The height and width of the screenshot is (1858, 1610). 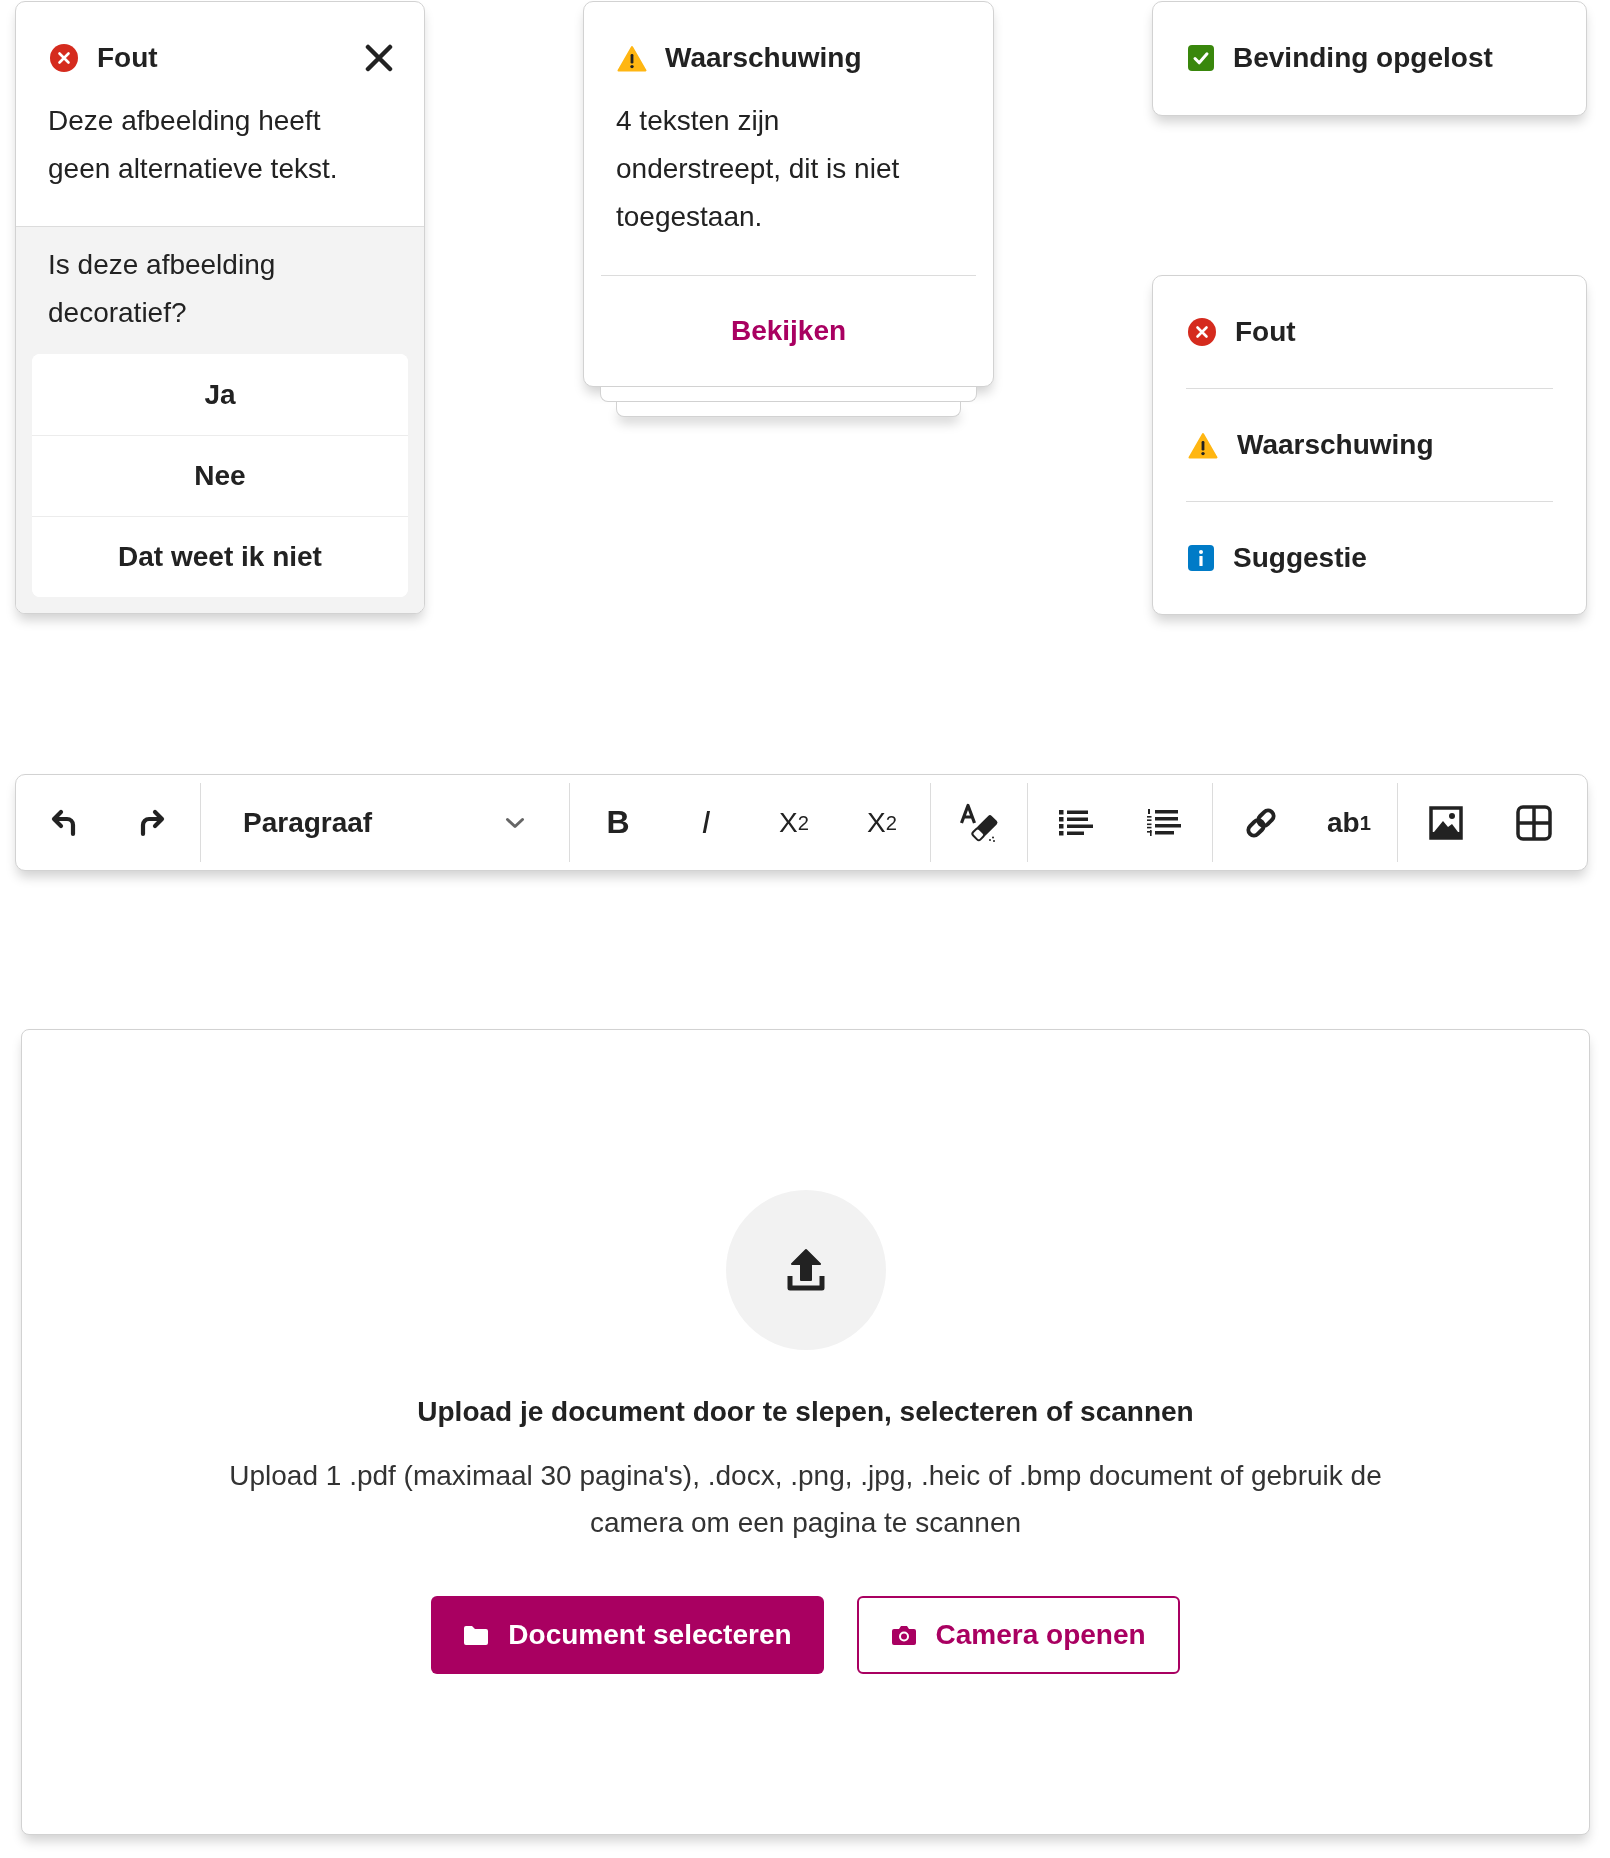 I want to click on checkmark-icon, so click(x=1201, y=58).